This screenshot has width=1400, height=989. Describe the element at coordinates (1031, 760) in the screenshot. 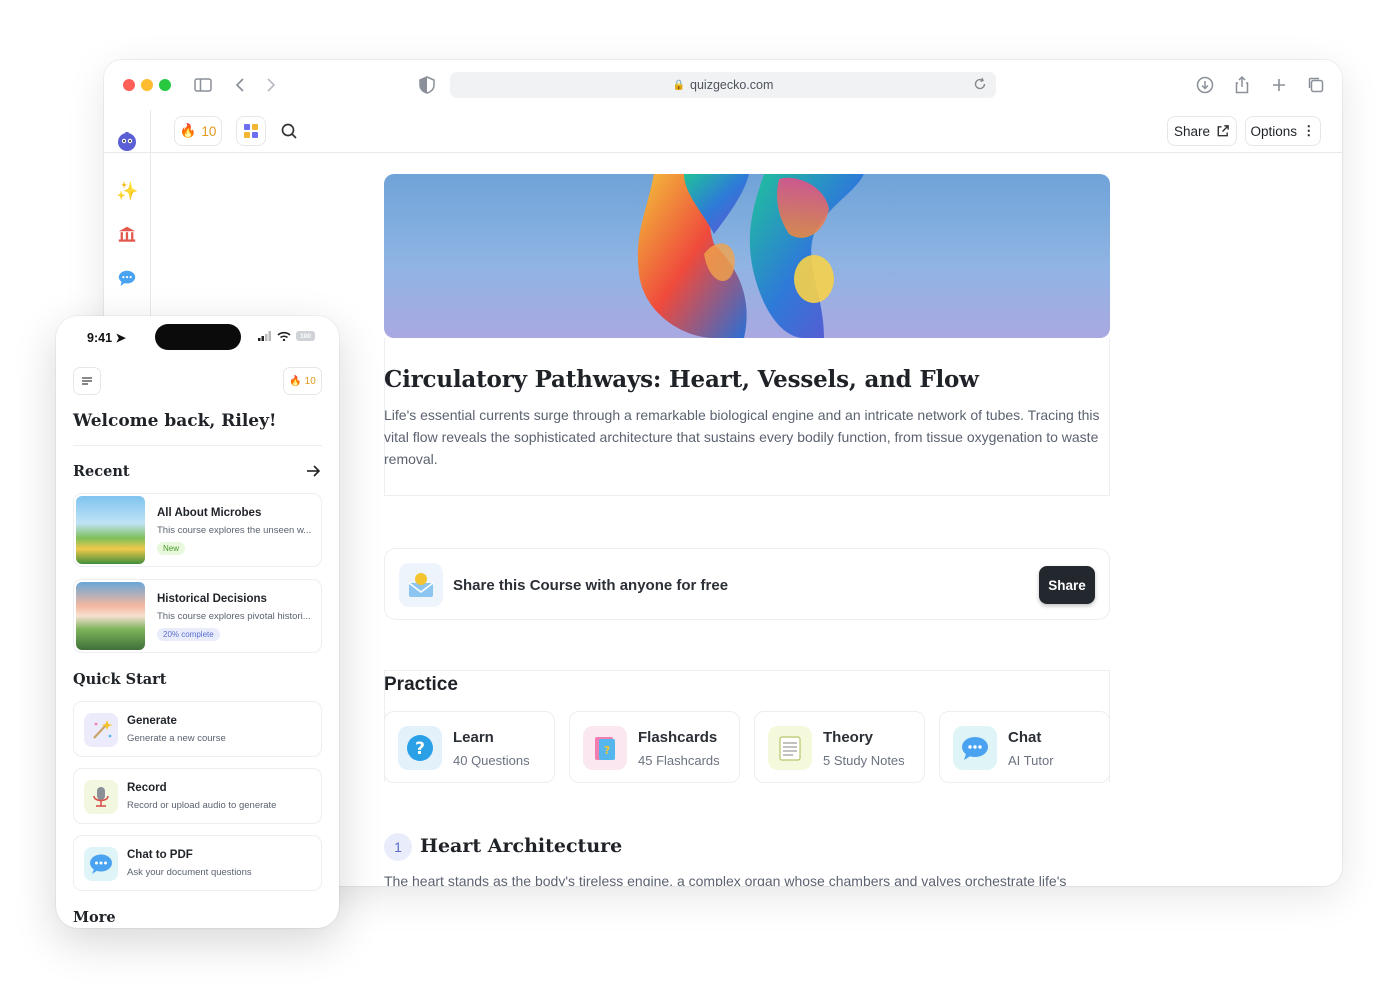

I see `practice-card-subtitle: AI Tutor` at that location.